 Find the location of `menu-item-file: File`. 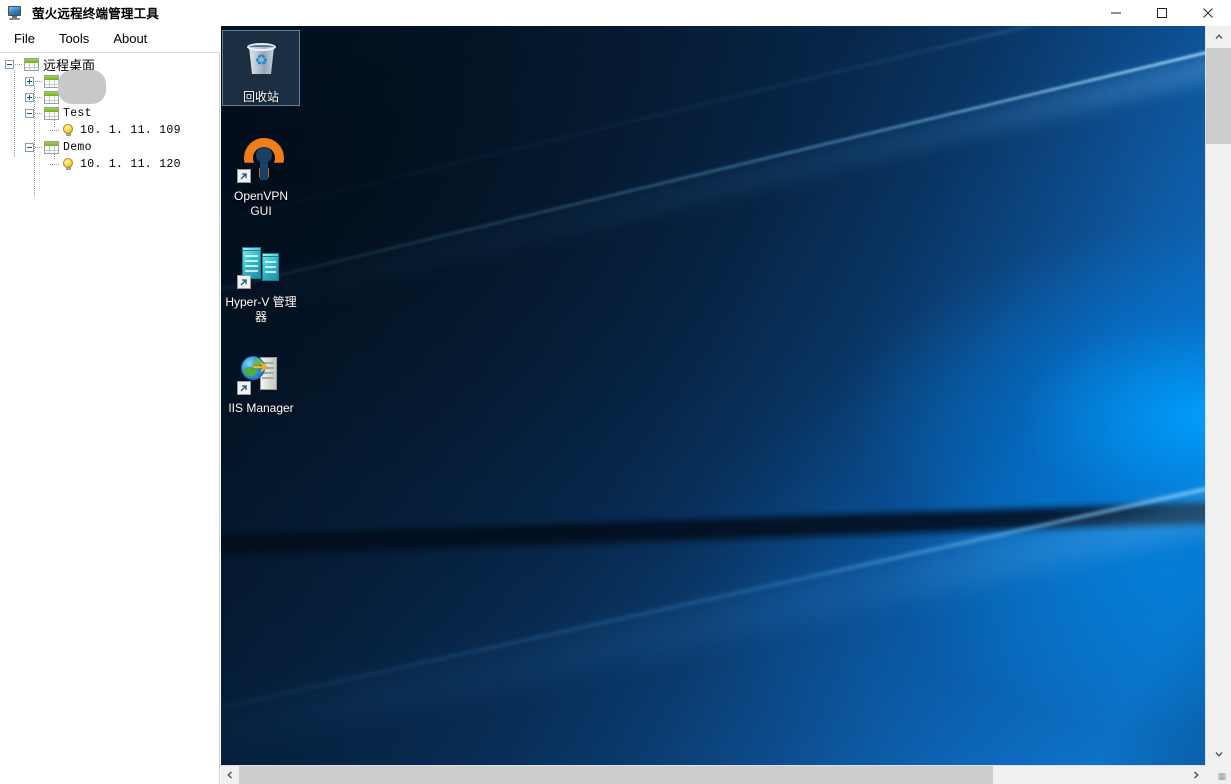

menu-item-file: File is located at coordinates (24, 38).